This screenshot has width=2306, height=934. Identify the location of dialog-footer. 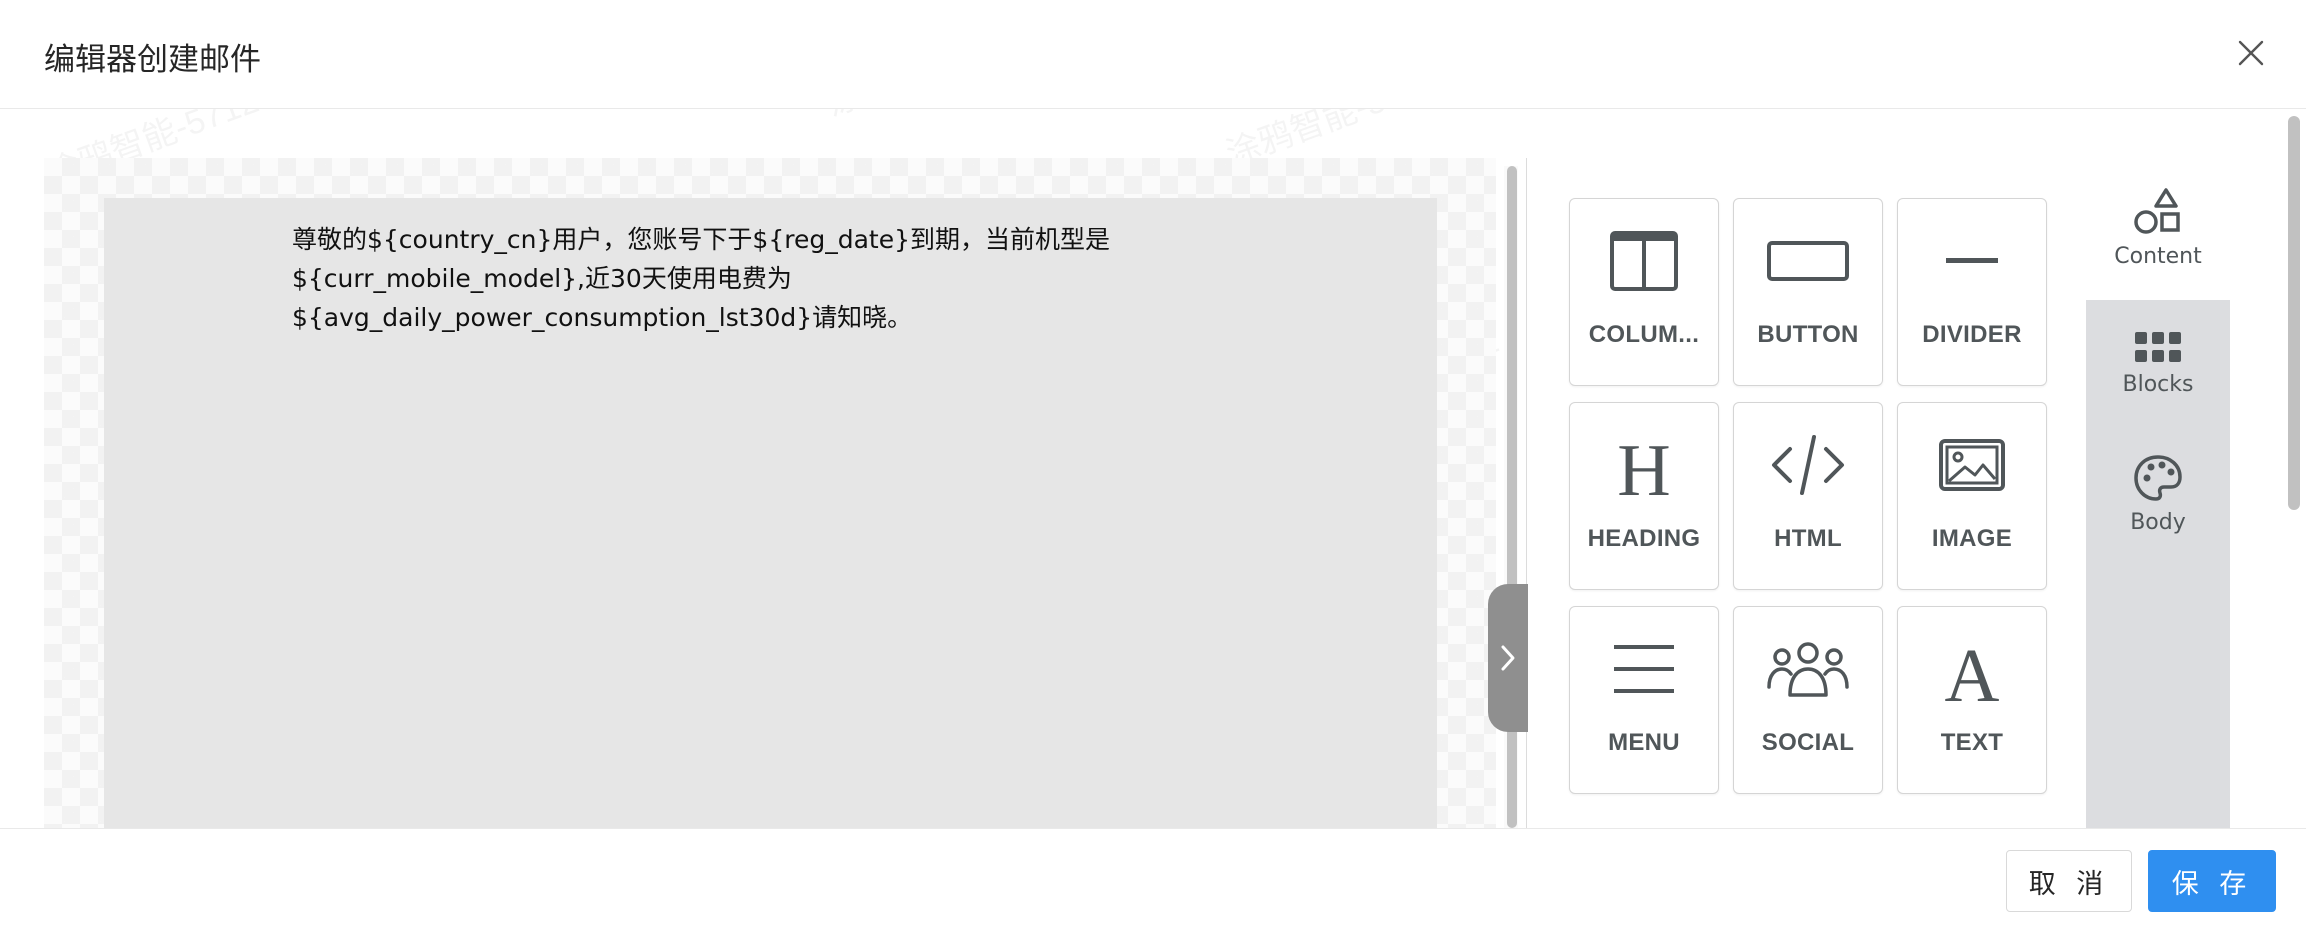
(1153, 881).